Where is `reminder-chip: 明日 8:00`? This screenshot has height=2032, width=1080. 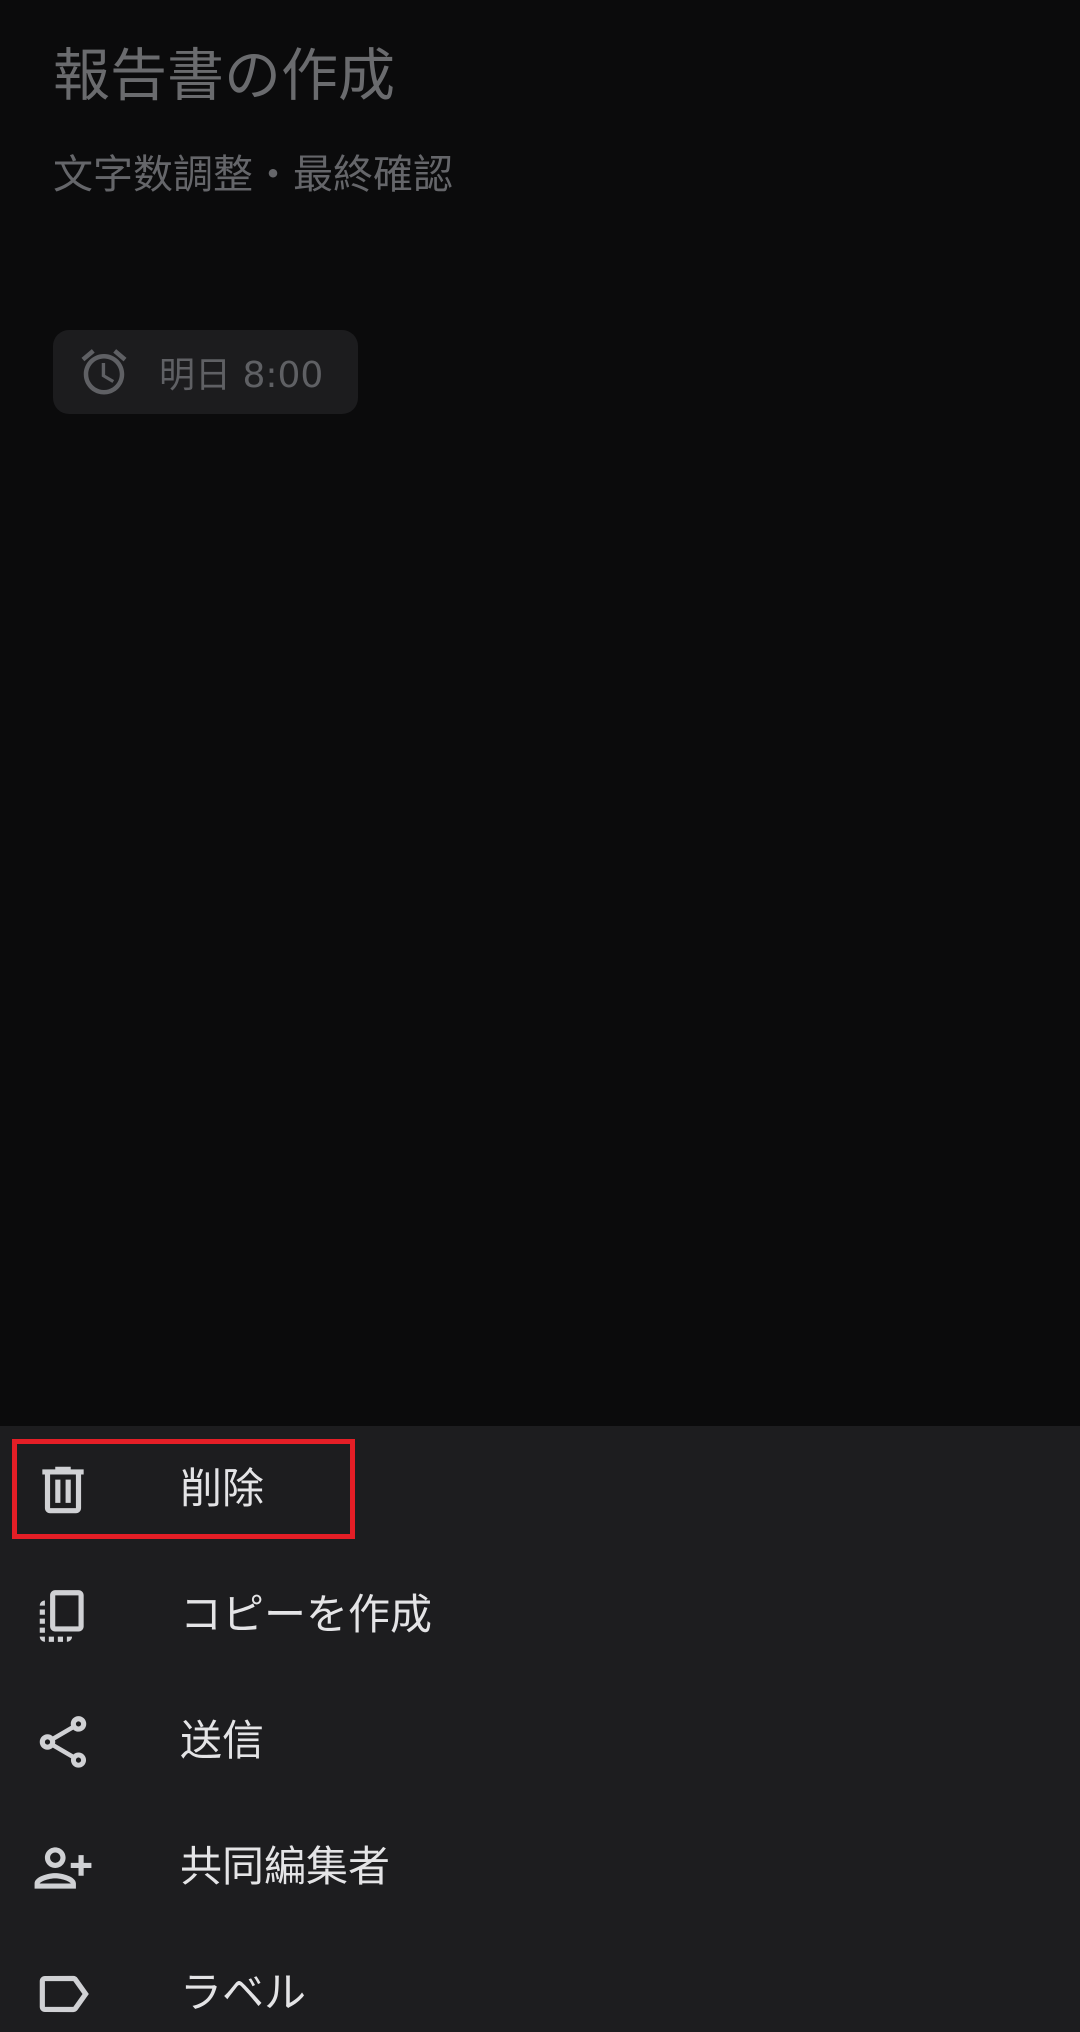
reminder-chip: 明日 8:00 is located at coordinates (205, 372).